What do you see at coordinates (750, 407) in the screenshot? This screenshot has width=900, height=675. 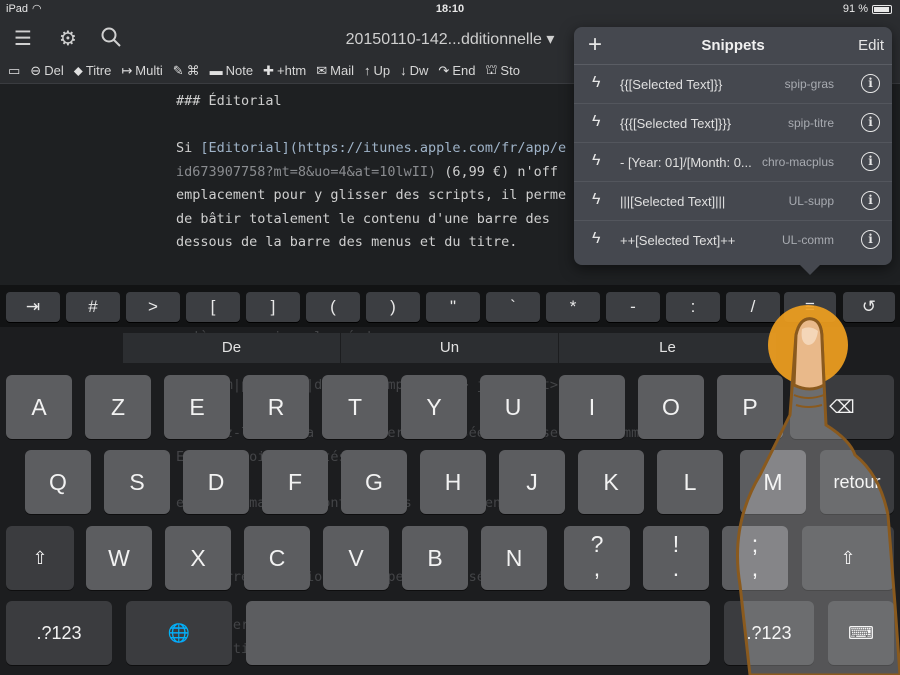 I see `key-p: P` at bounding box center [750, 407].